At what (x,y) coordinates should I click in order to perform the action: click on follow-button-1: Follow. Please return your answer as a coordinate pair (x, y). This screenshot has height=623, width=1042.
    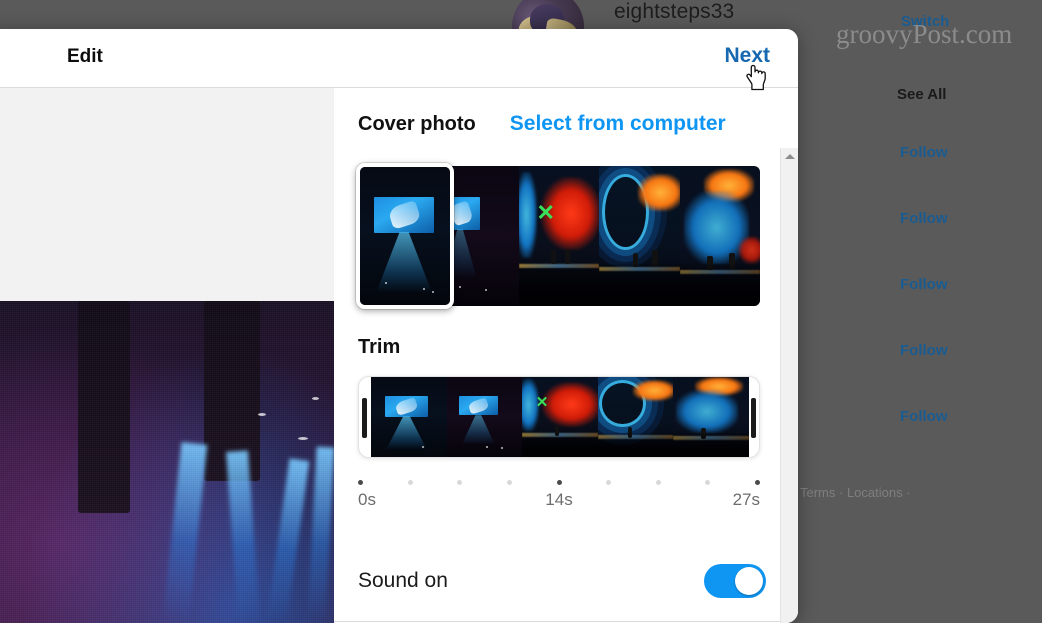
    Looking at the image, I should click on (924, 152).